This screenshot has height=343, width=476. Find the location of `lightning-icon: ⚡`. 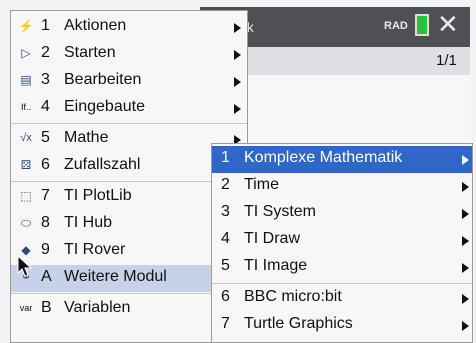

lightning-icon: ⚡ is located at coordinates (26, 26).